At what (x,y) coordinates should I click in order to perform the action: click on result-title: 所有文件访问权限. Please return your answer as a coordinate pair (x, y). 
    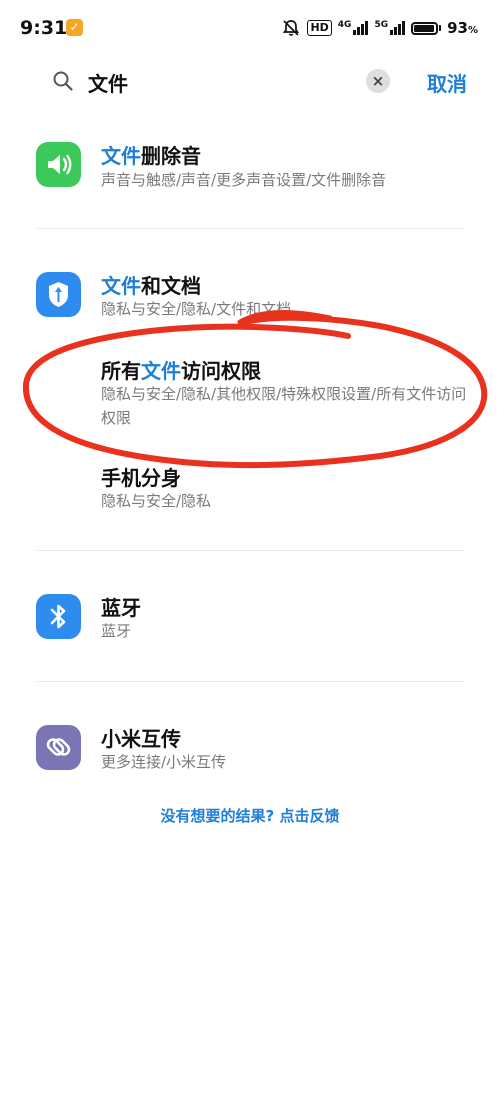
    Looking at the image, I should click on (181, 371).